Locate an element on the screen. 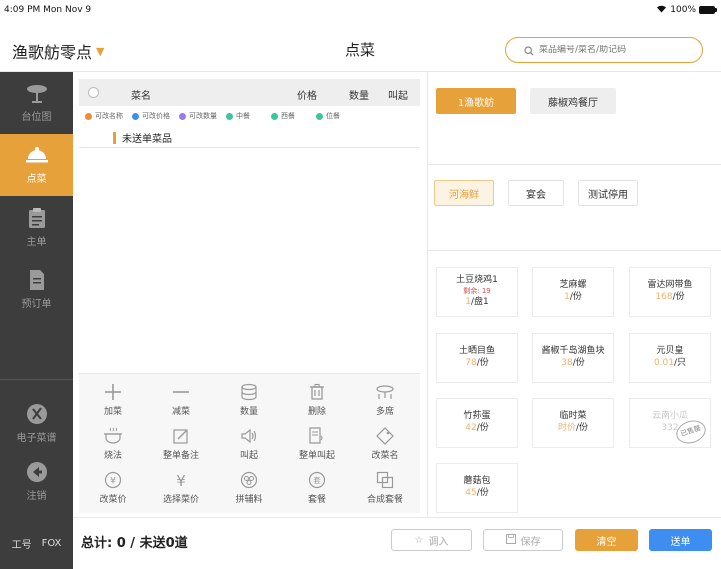  column-name: 菜名 is located at coordinates (141, 96).